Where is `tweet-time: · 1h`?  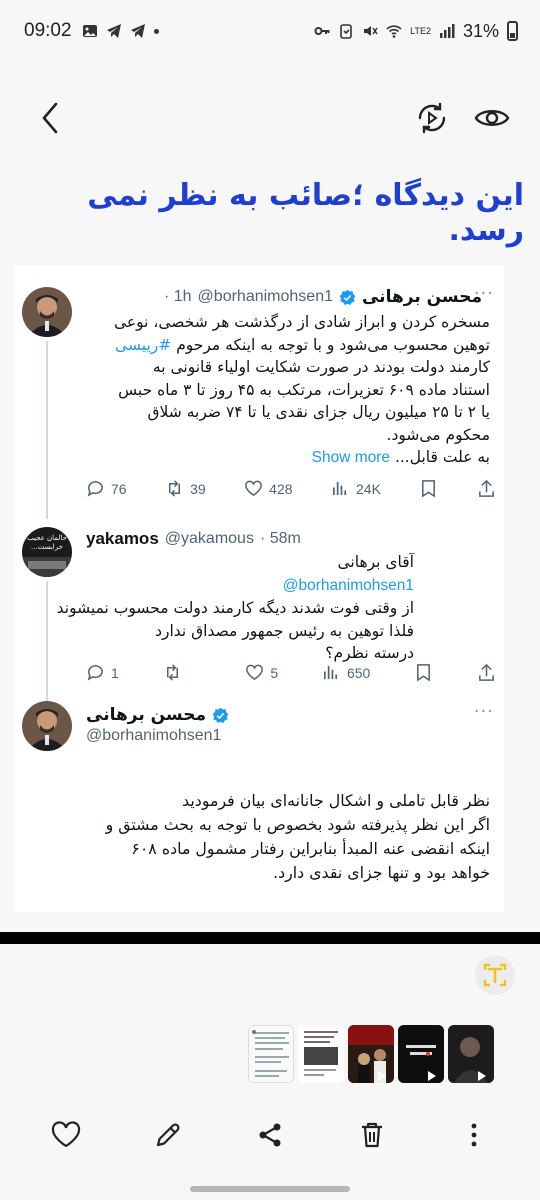 tweet-time: · 1h is located at coordinates (177, 296).